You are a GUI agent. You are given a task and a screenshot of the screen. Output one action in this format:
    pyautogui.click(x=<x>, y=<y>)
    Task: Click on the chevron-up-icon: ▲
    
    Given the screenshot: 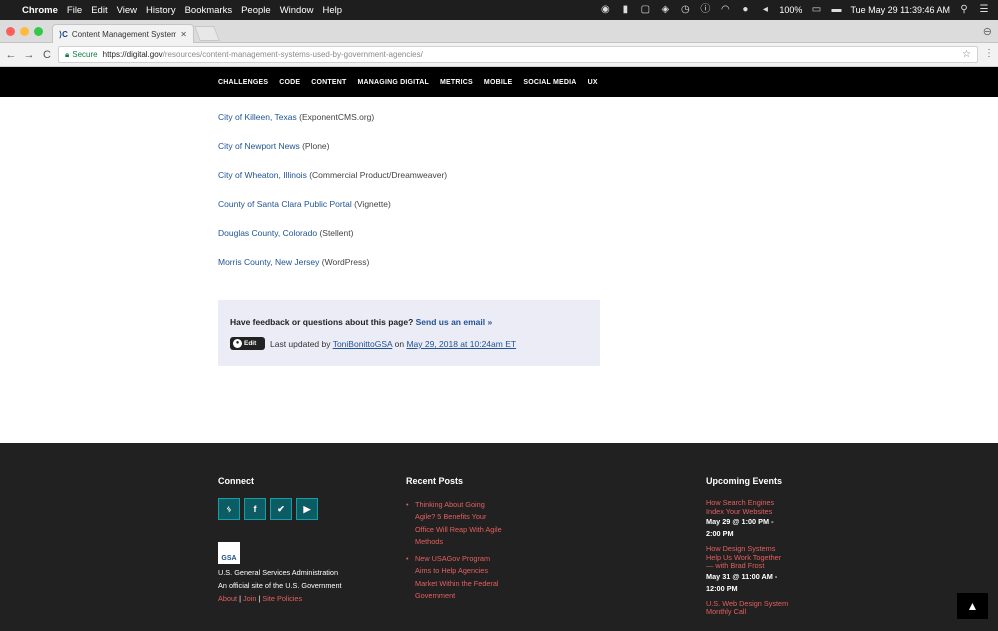 What is the action you would take?
    pyautogui.click(x=972, y=606)
    